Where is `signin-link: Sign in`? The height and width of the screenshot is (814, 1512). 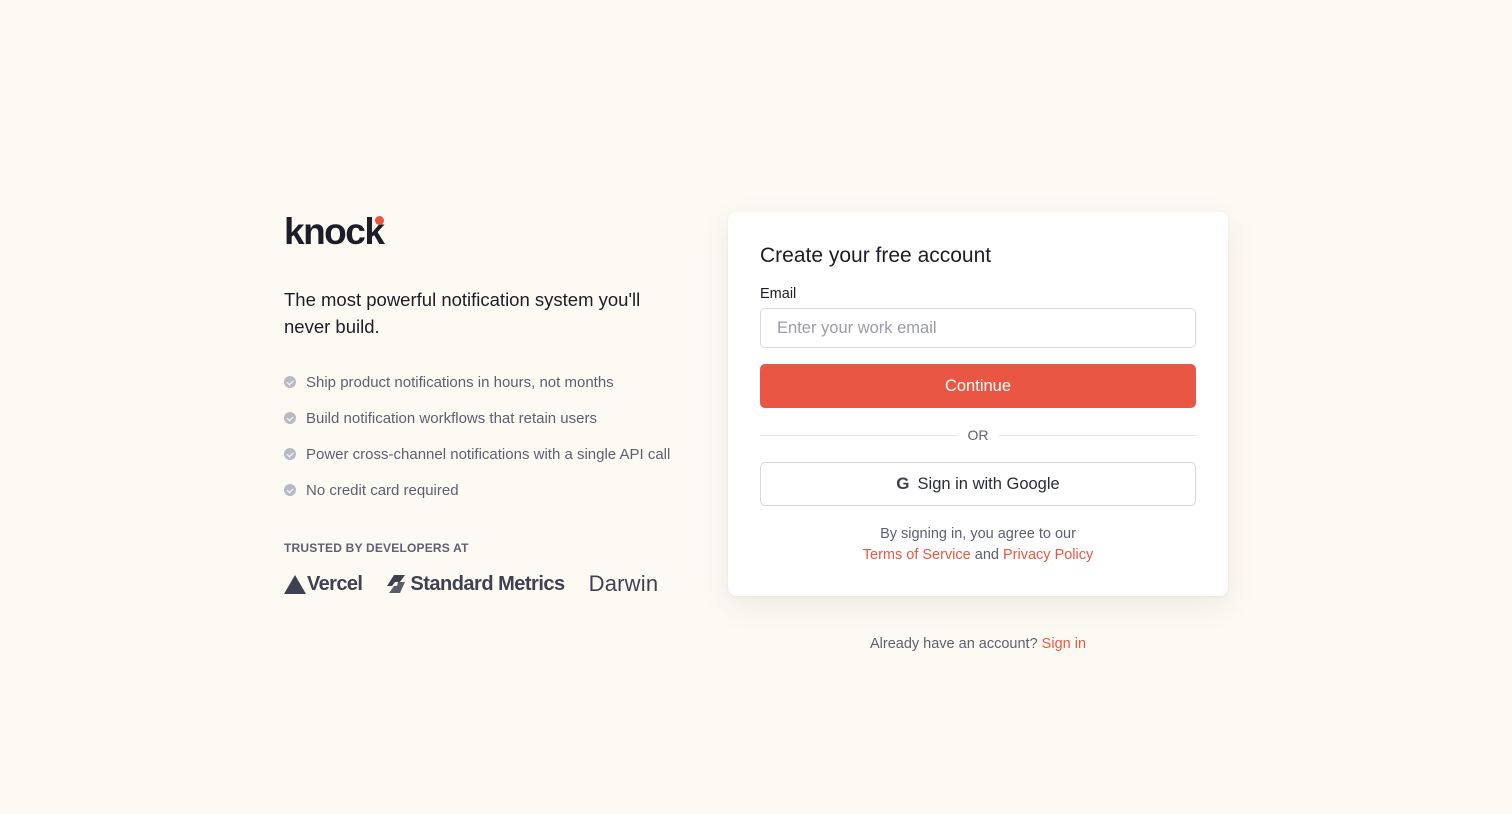
signin-link: Sign in is located at coordinates (1064, 644).